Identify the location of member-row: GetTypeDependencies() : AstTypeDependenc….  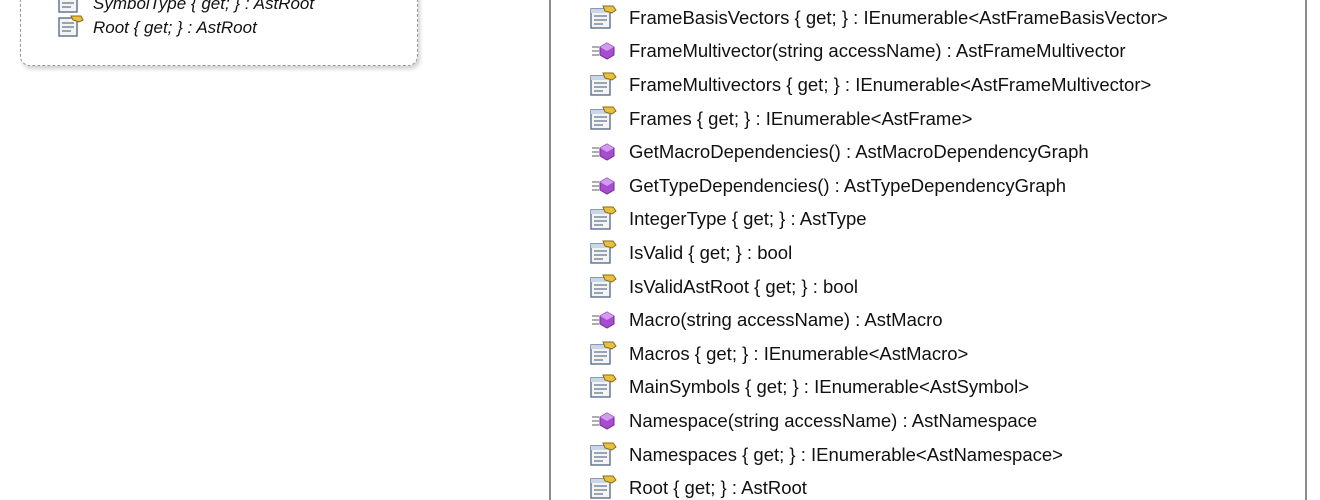
(878, 186).